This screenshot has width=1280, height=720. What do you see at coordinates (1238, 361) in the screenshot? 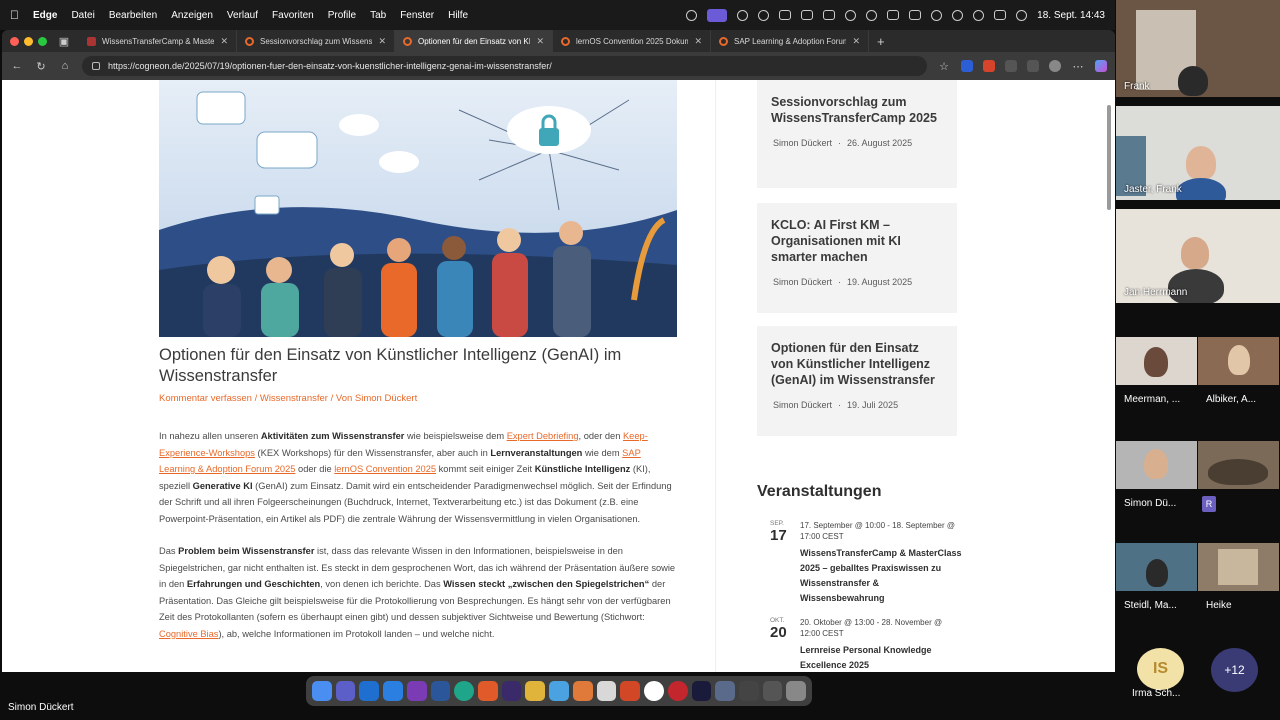
I see `video-tile-albiker` at bounding box center [1238, 361].